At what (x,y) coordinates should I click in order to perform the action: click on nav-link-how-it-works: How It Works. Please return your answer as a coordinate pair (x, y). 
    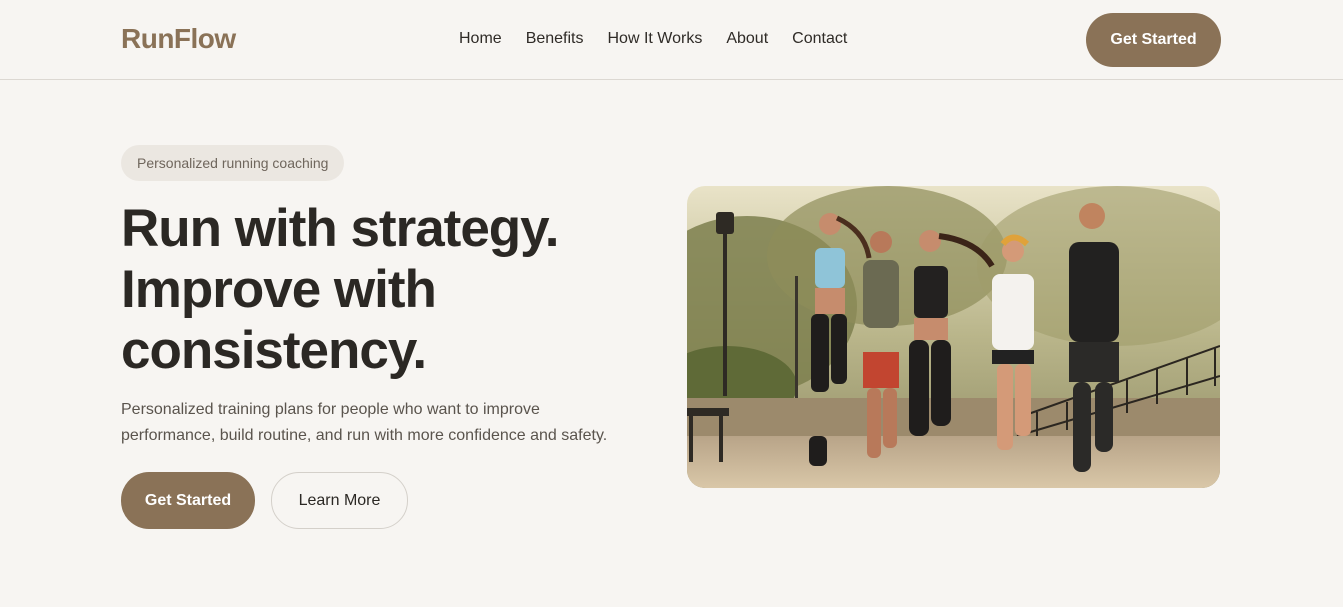
    Looking at the image, I should click on (655, 38).